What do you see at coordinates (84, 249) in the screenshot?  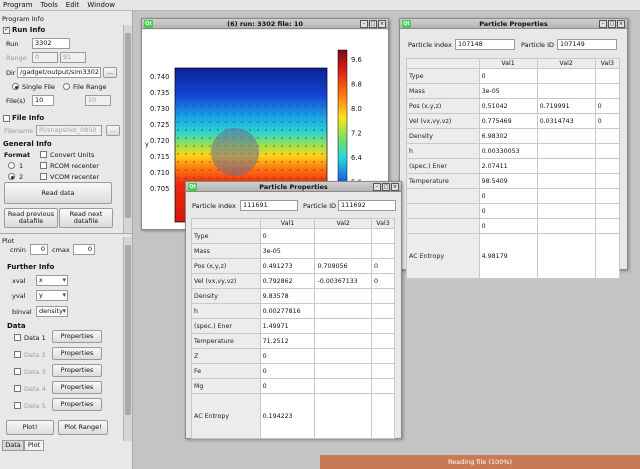 I see `cmax-input: 0` at bounding box center [84, 249].